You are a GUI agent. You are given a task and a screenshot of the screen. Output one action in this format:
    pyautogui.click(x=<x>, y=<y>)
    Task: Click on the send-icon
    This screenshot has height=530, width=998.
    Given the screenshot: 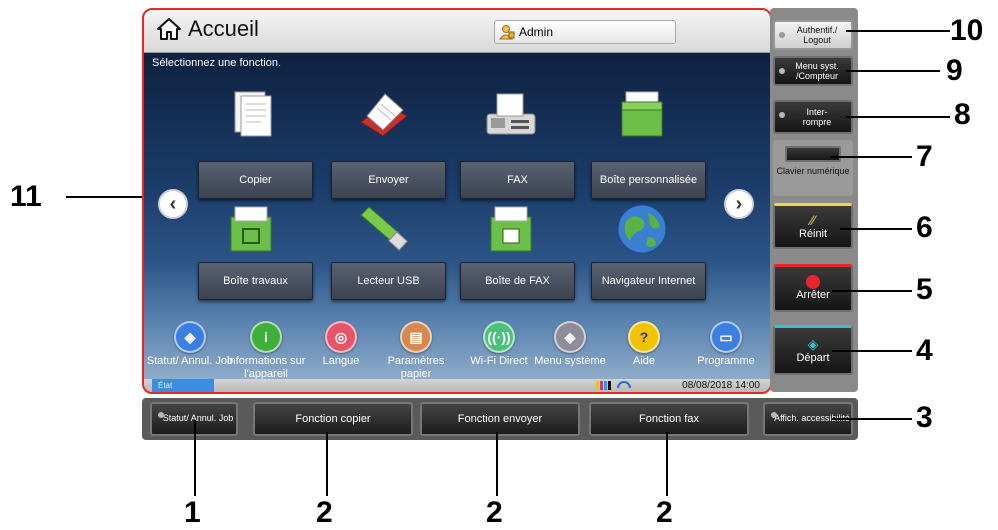 What is the action you would take?
    pyautogui.click(x=384, y=115)
    